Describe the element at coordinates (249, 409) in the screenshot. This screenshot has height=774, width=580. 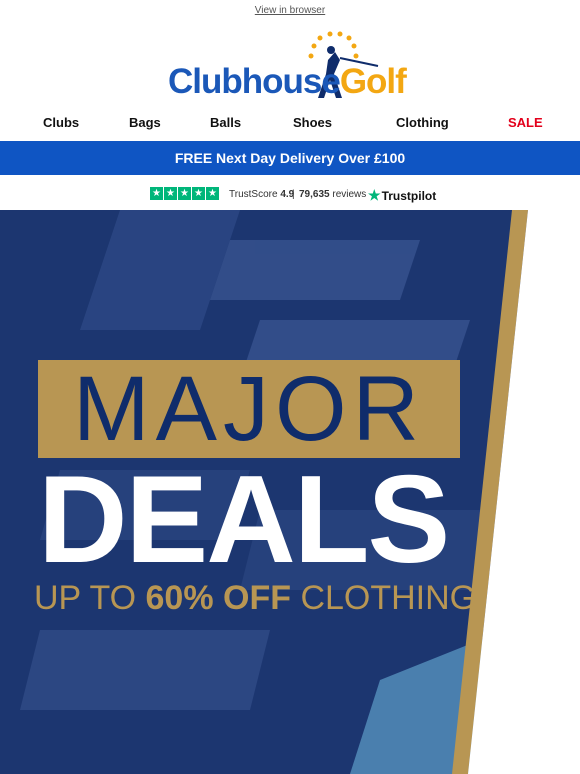
I see `hero-line-major: MAJOR` at that location.